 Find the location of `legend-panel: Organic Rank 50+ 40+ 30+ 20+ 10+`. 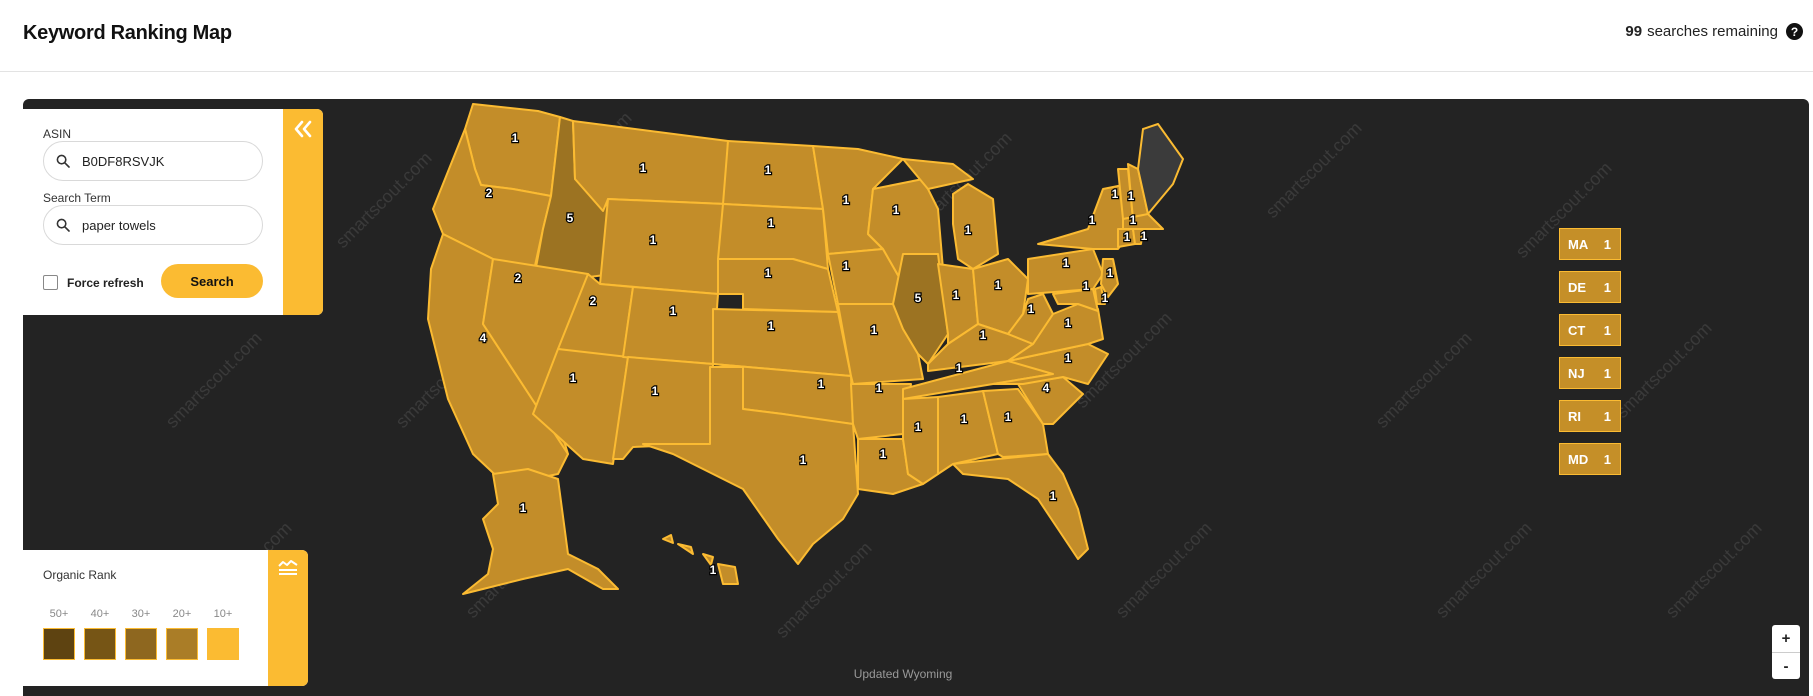

legend-panel: Organic Rank 50+ 40+ 30+ 20+ 10+ is located at coordinates (165, 618).